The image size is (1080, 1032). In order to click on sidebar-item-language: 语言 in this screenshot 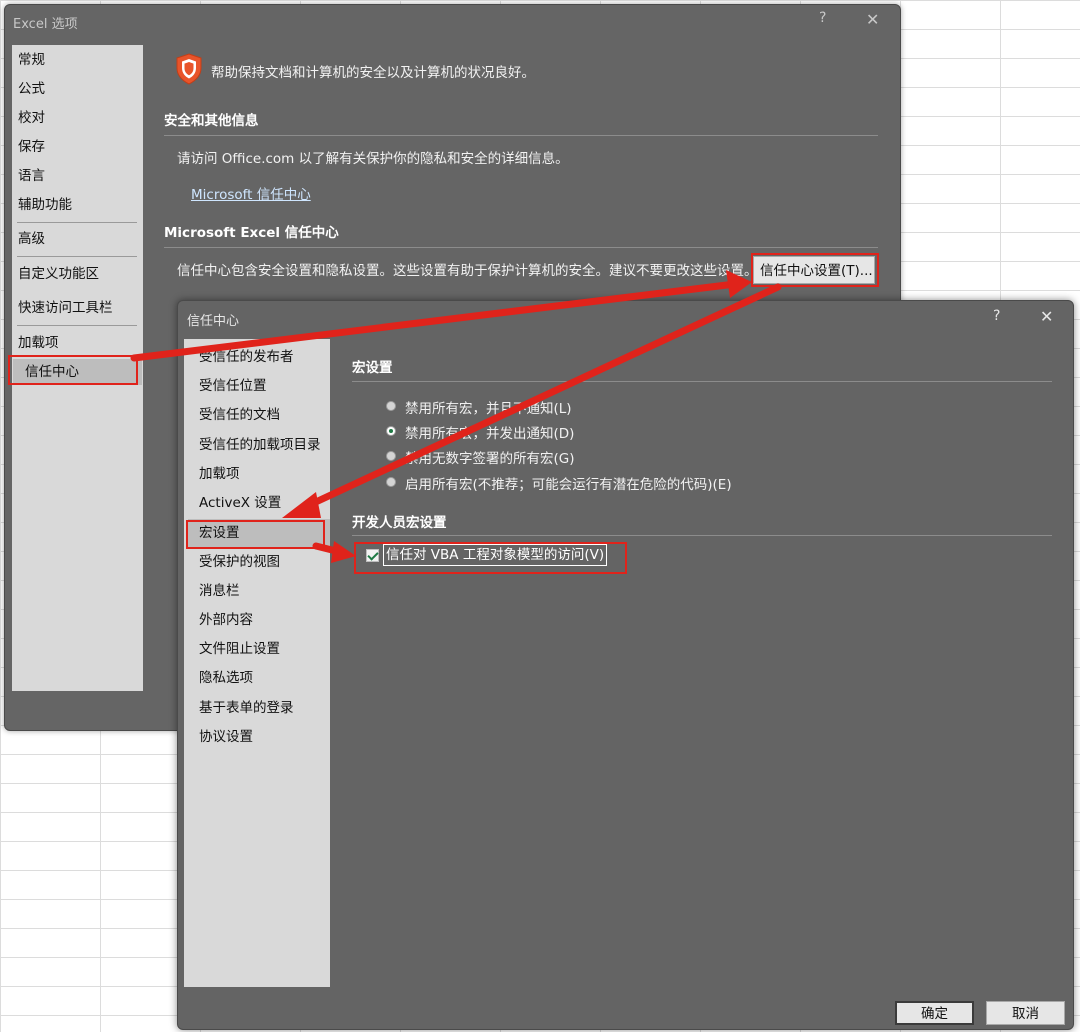, I will do `click(79, 176)`.